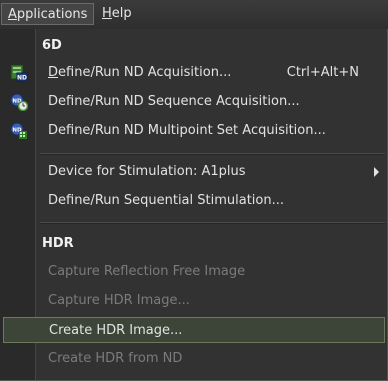  I want to click on menu-item-nd-acquisition-mnemonic: D, so click(53, 72).